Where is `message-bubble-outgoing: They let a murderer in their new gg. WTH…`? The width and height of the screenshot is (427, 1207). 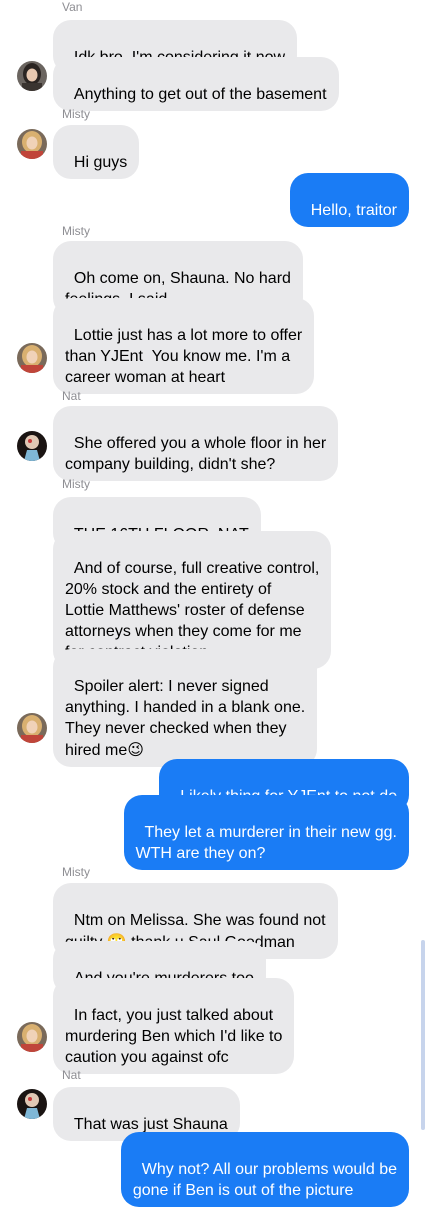 message-bubble-outgoing: They let a murderer in their new gg. WTH… is located at coordinates (266, 832).